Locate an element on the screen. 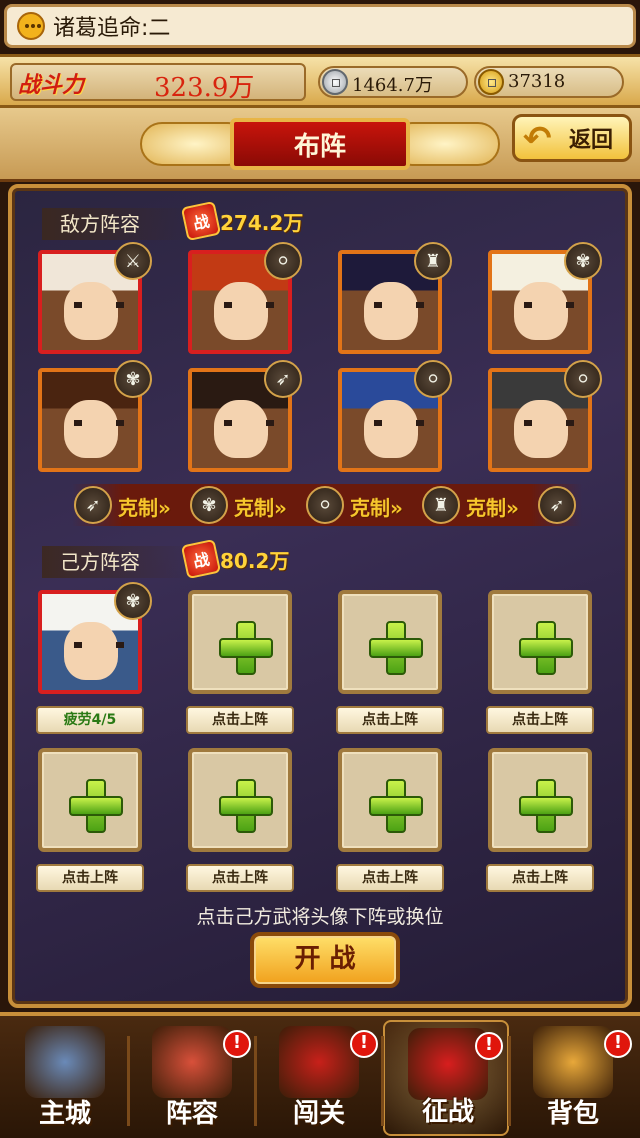  page-header: 布阵 ↶ 返回 is located at coordinates (320, 145).